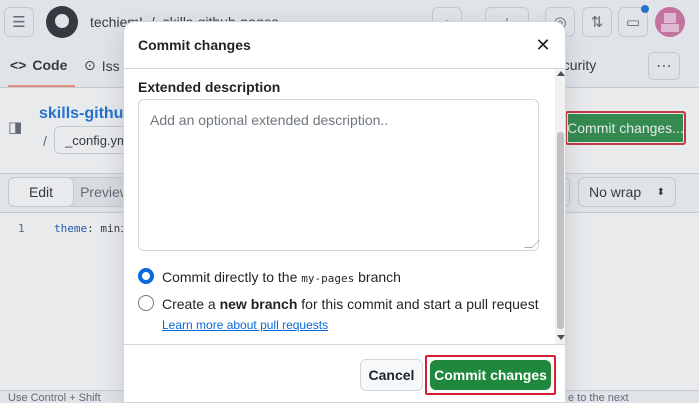  I want to click on scroll-up-arrow-icon, so click(561, 73).